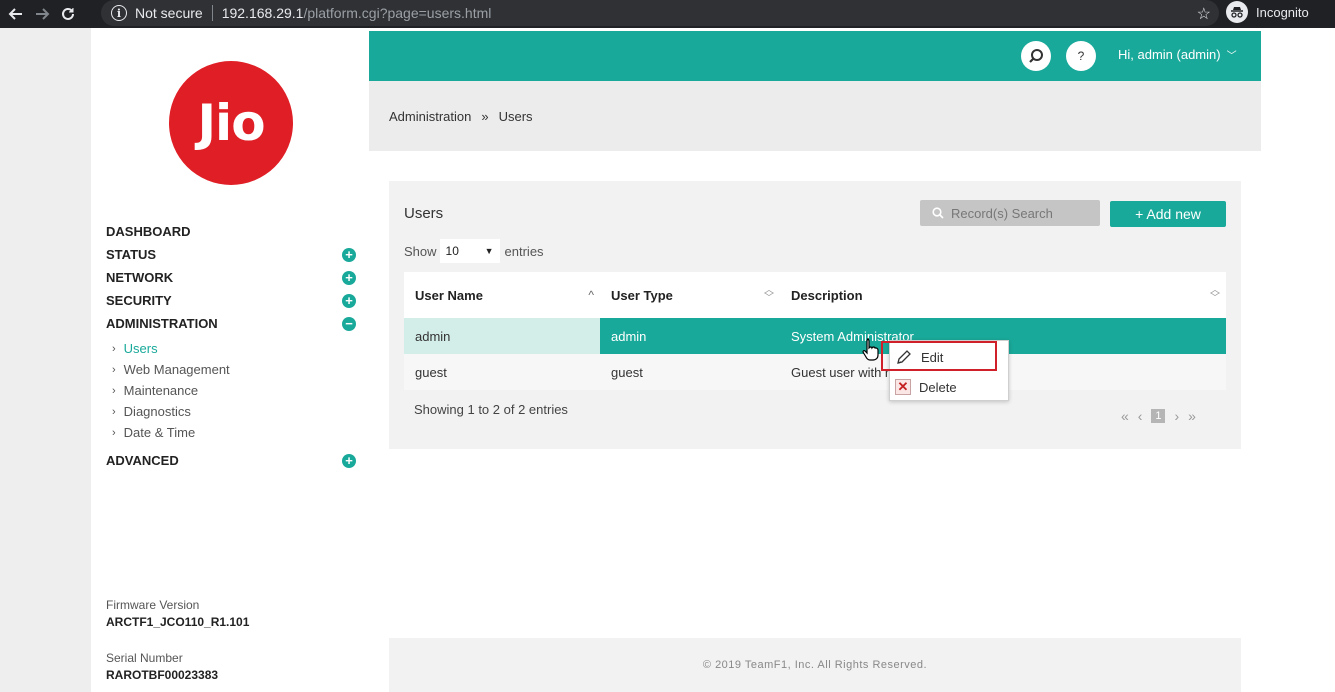 This screenshot has width=1335, height=692. Describe the element at coordinates (1168, 214) in the screenshot. I see `add-new-button: + Add new` at that location.